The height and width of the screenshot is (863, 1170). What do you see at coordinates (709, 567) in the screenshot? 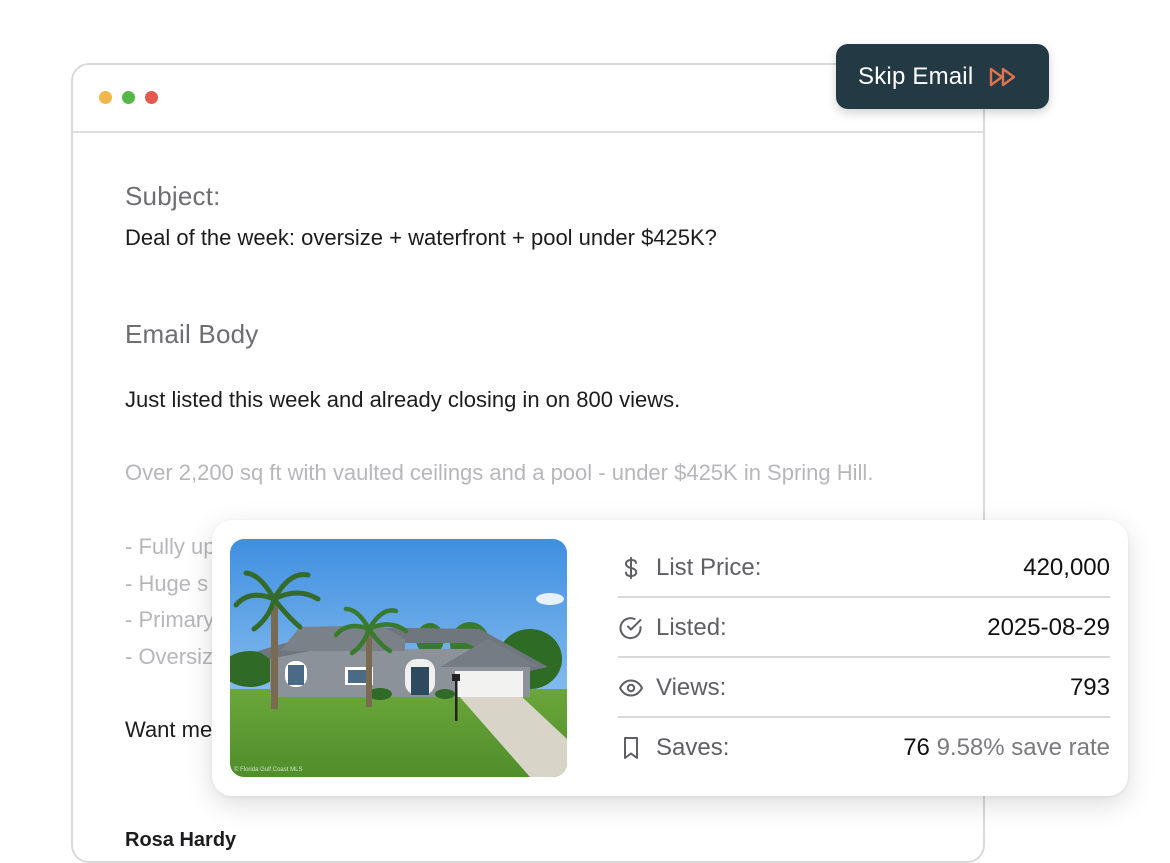
I see `price-label: List Price:` at bounding box center [709, 567].